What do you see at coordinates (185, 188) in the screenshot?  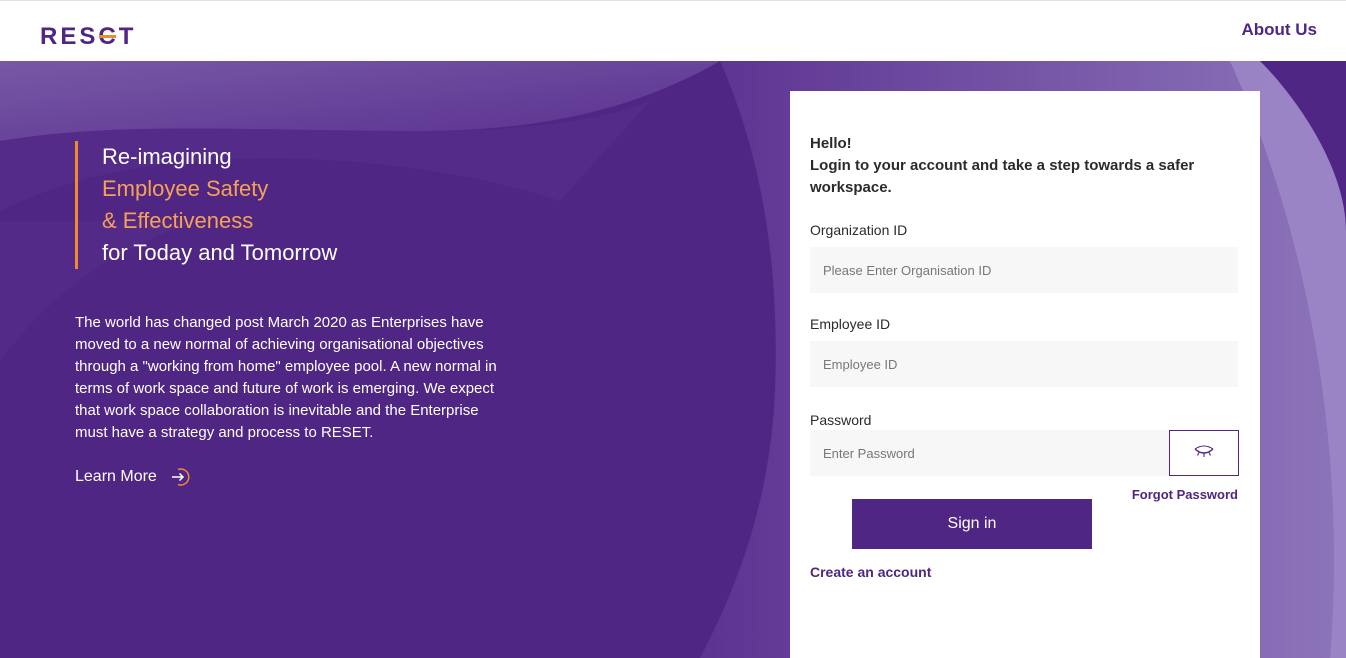 I see `tagline-line-2: Employee Safety` at bounding box center [185, 188].